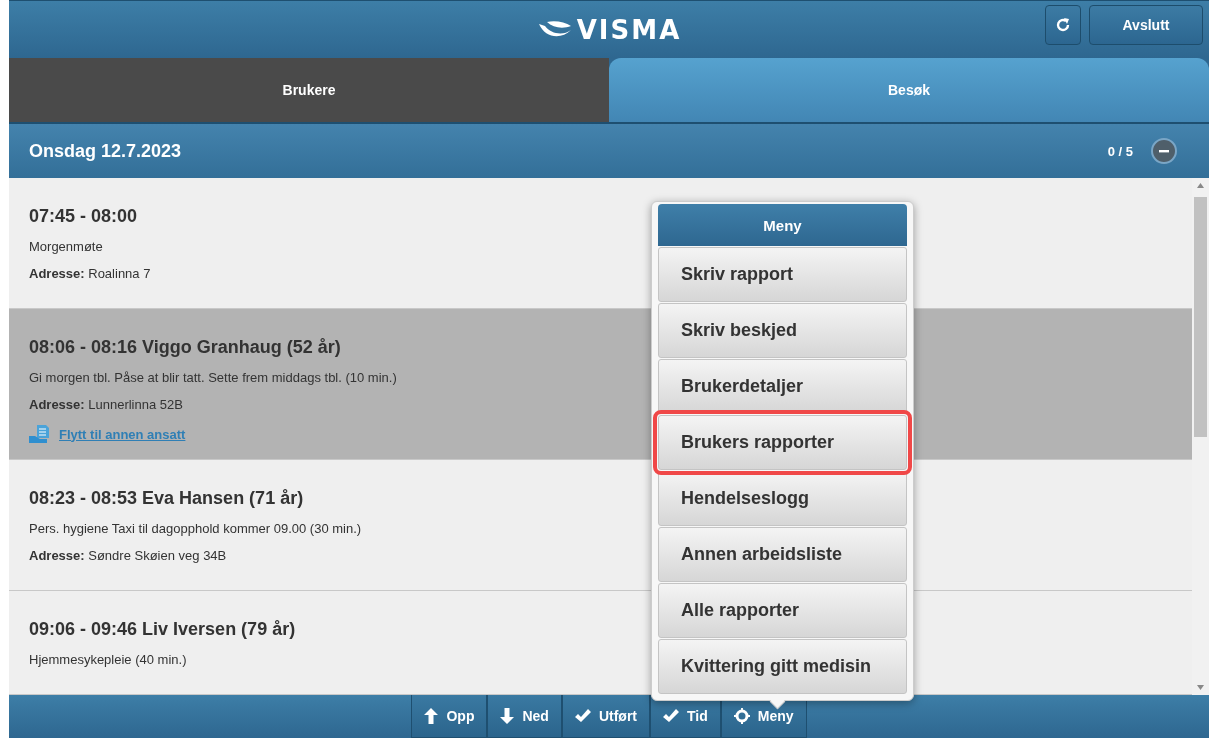  What do you see at coordinates (309, 90) in the screenshot?
I see `tab: Brukere` at bounding box center [309, 90].